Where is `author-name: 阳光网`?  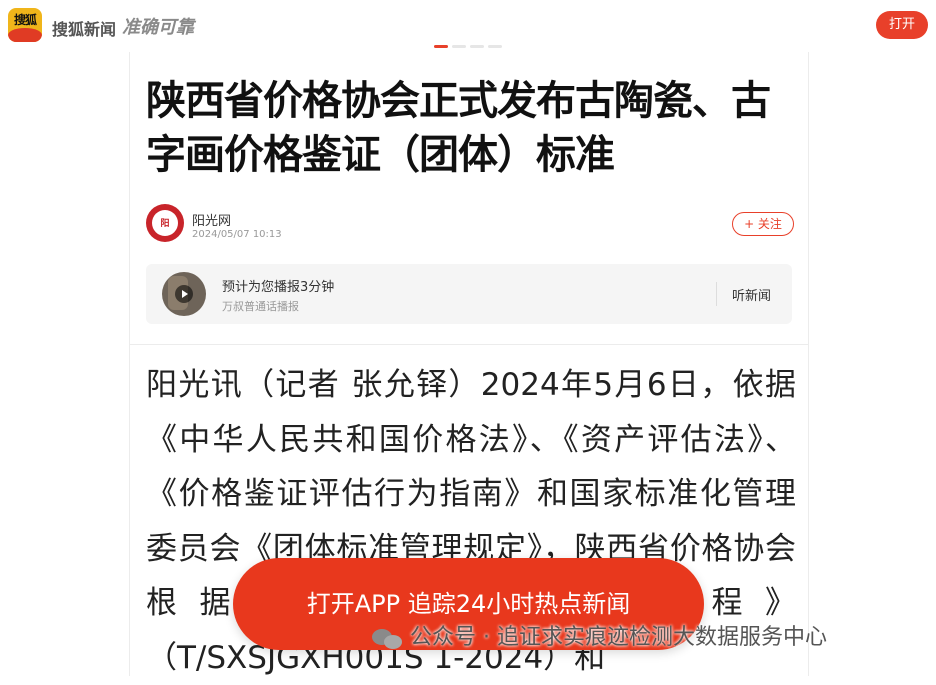 author-name: 阳光网 is located at coordinates (211, 219).